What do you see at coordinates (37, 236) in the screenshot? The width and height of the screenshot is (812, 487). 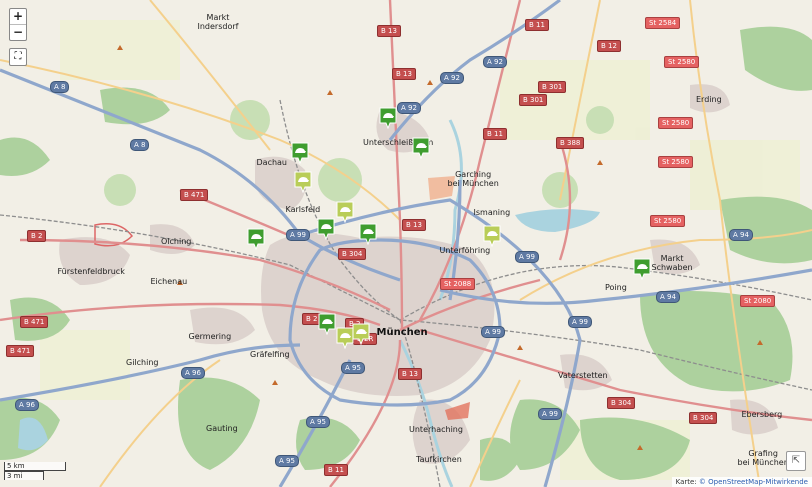 I see `road-shield: B 2` at bounding box center [37, 236].